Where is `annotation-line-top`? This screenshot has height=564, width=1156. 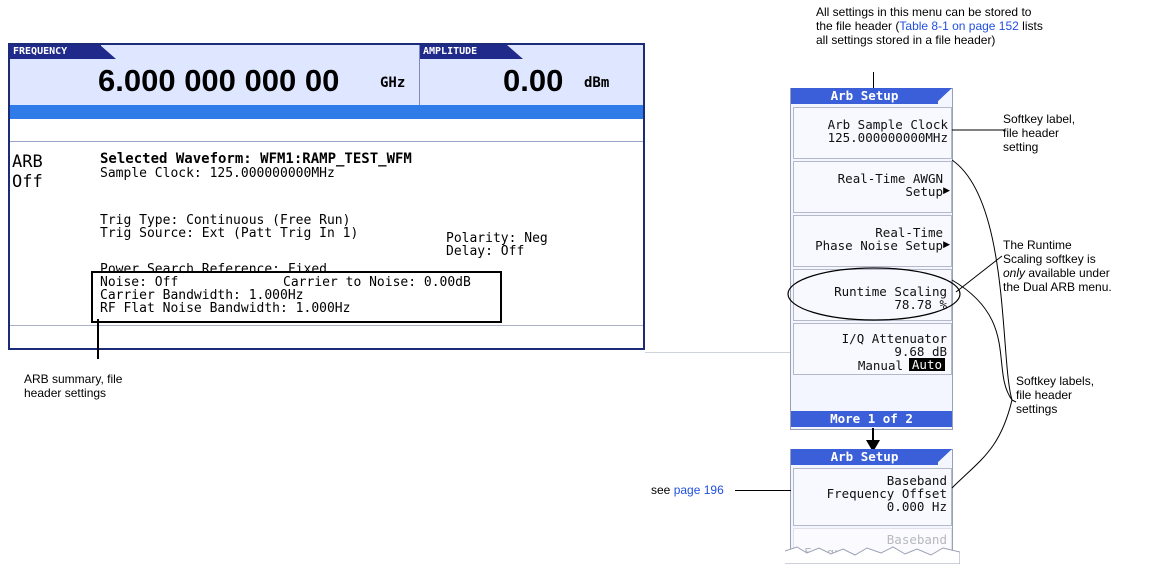 annotation-line-top is located at coordinates (873, 80).